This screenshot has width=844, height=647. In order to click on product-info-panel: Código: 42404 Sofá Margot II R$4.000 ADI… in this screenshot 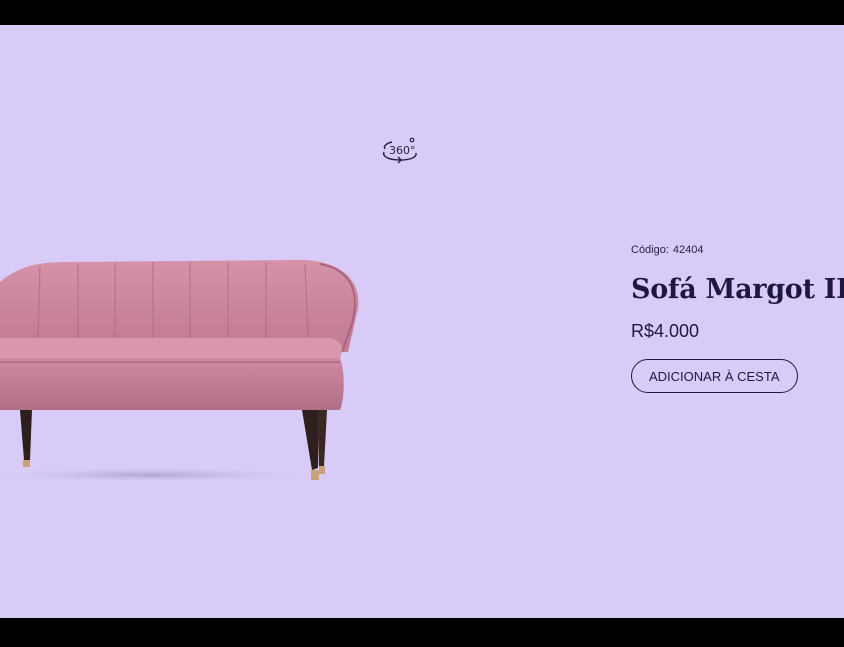, I will do `click(737, 318)`.